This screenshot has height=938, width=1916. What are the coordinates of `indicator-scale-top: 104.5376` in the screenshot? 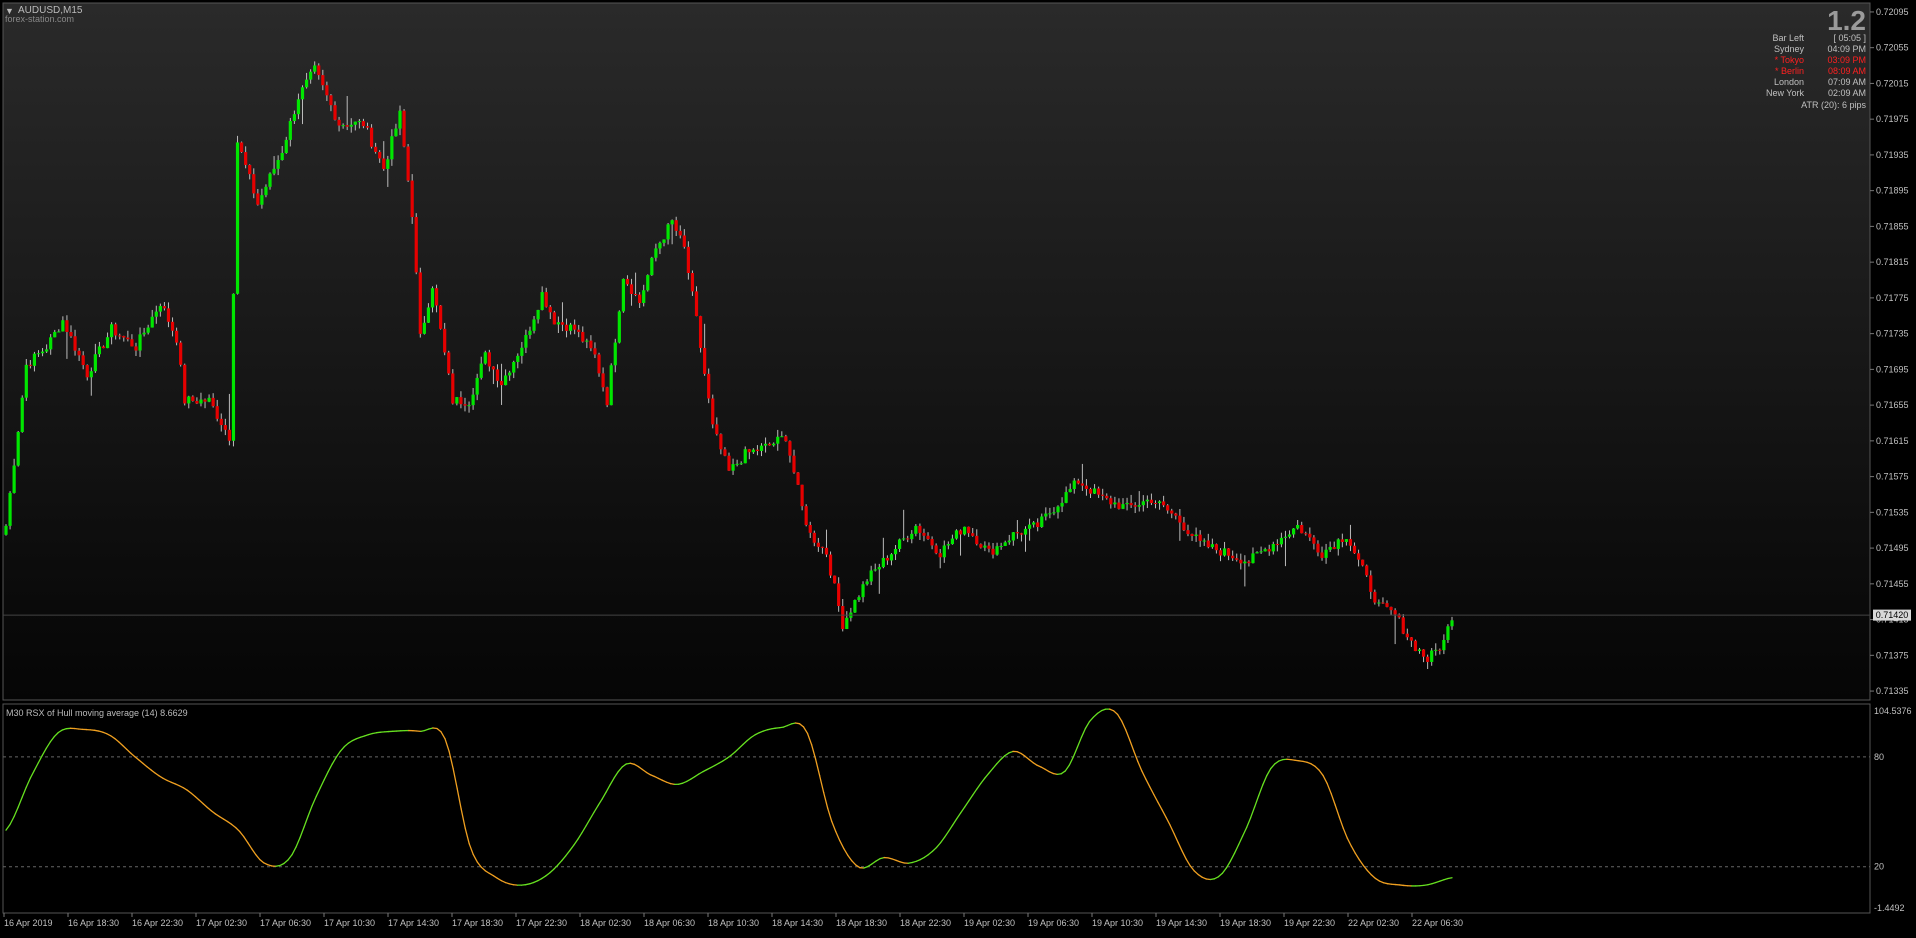 It's located at (1893, 711).